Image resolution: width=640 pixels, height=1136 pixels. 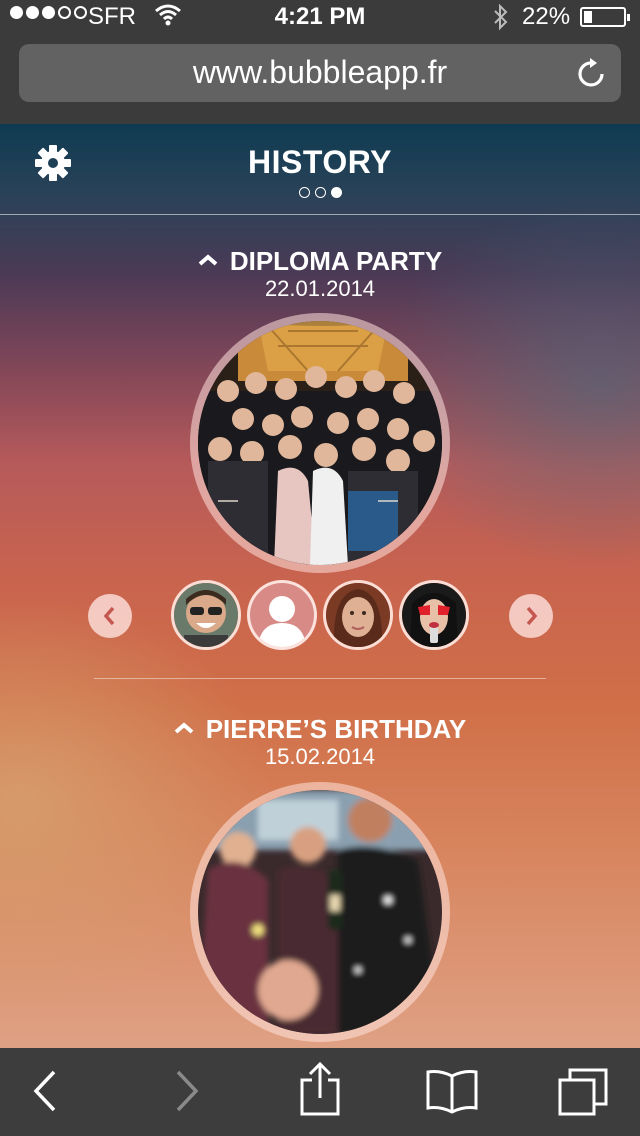 I want to click on chevron-left-icon, so click(x=109, y=616).